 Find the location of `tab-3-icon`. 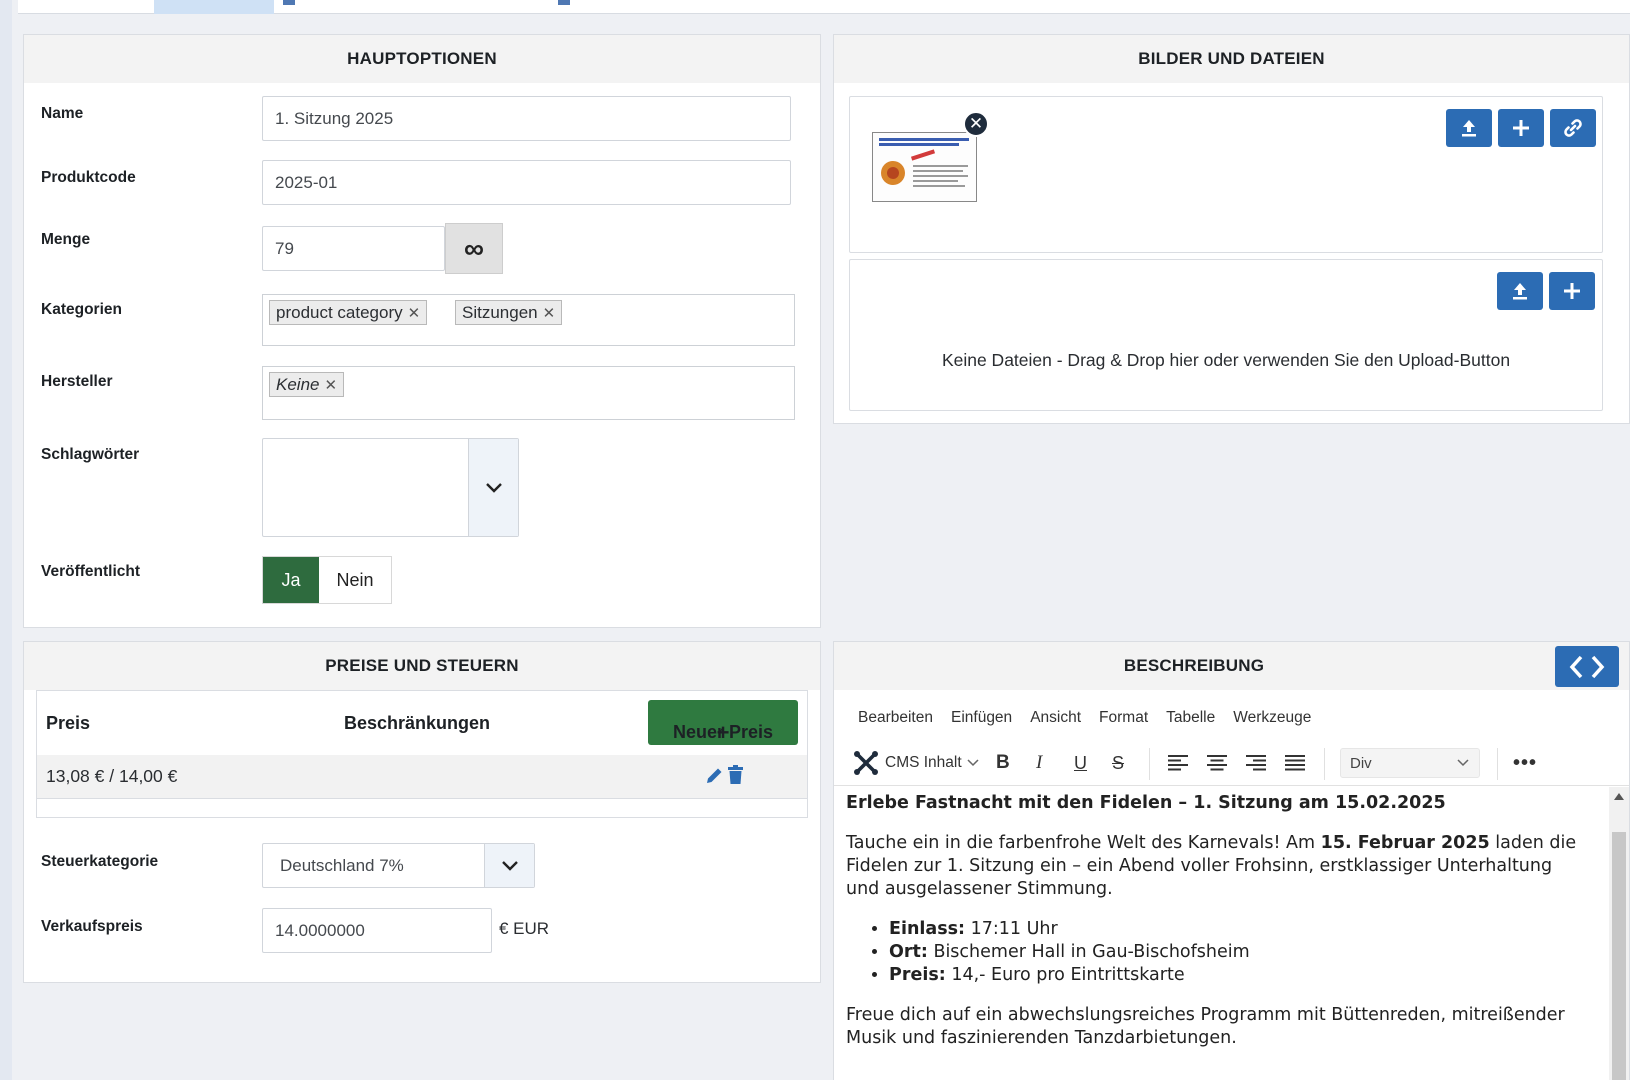

tab-3-icon is located at coordinates (289, 2).